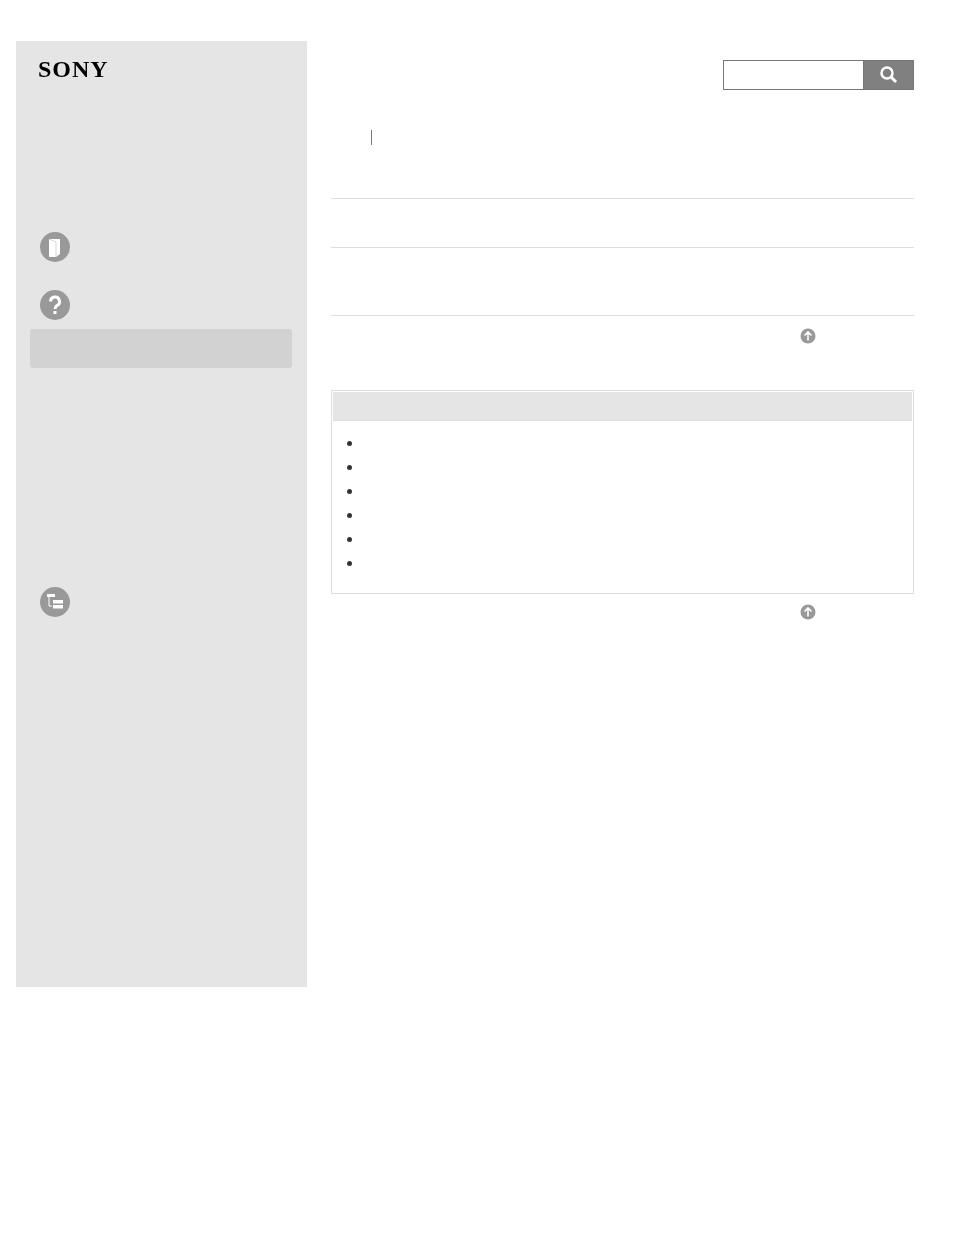 This screenshot has height=1235, width=954. What do you see at coordinates (793, 75) in the screenshot?
I see `search-field` at bounding box center [793, 75].